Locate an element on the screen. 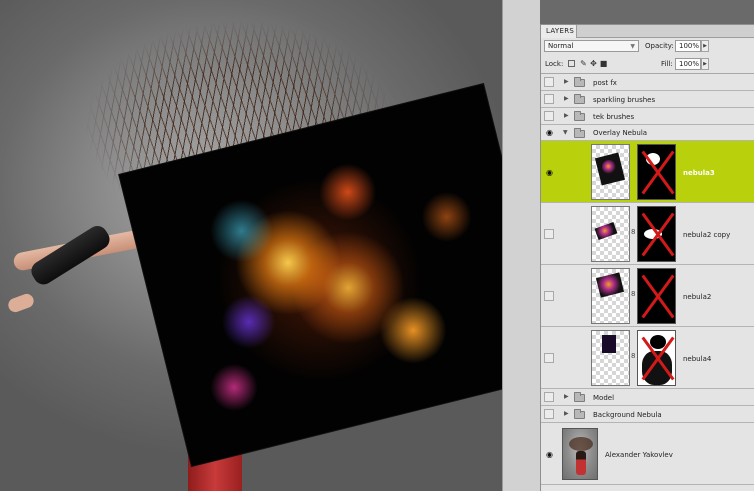 The height and width of the screenshot is (491, 754). layer-group-post-fx: ▶ post fx is located at coordinates (647, 82).